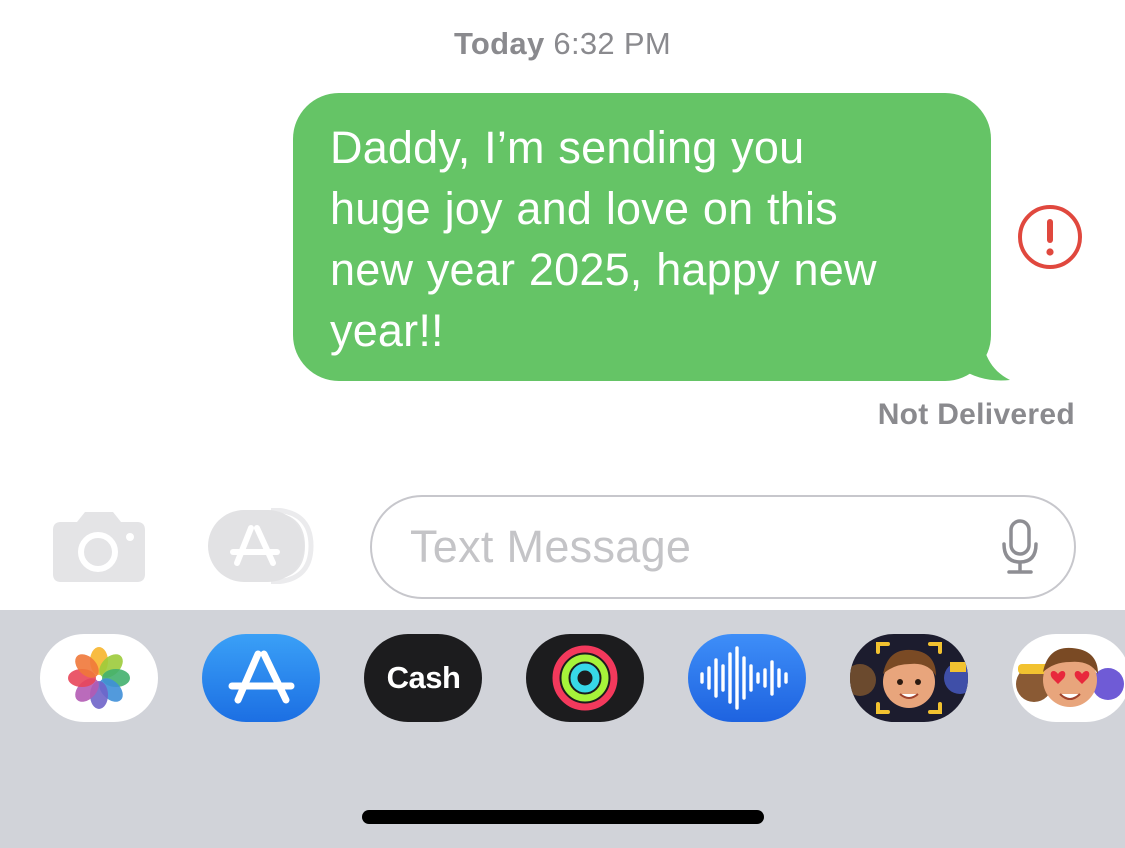  What do you see at coordinates (976, 414) in the screenshot?
I see `delivery-status: Not Delivered` at bounding box center [976, 414].